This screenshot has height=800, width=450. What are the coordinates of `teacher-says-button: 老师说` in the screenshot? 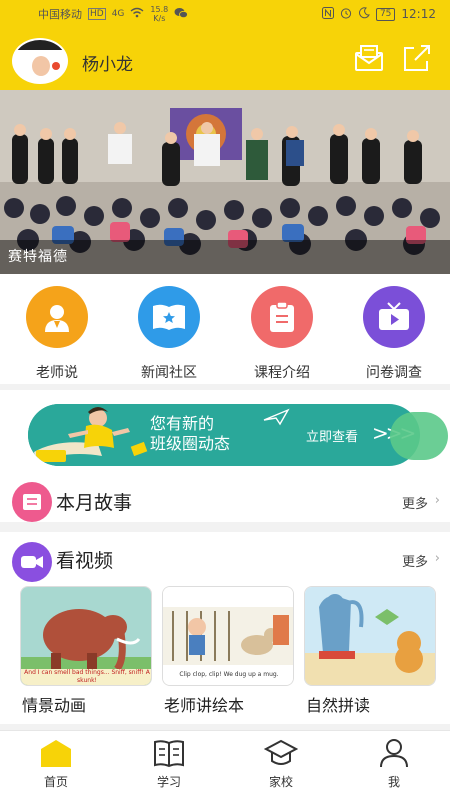 It's located at (57, 333).